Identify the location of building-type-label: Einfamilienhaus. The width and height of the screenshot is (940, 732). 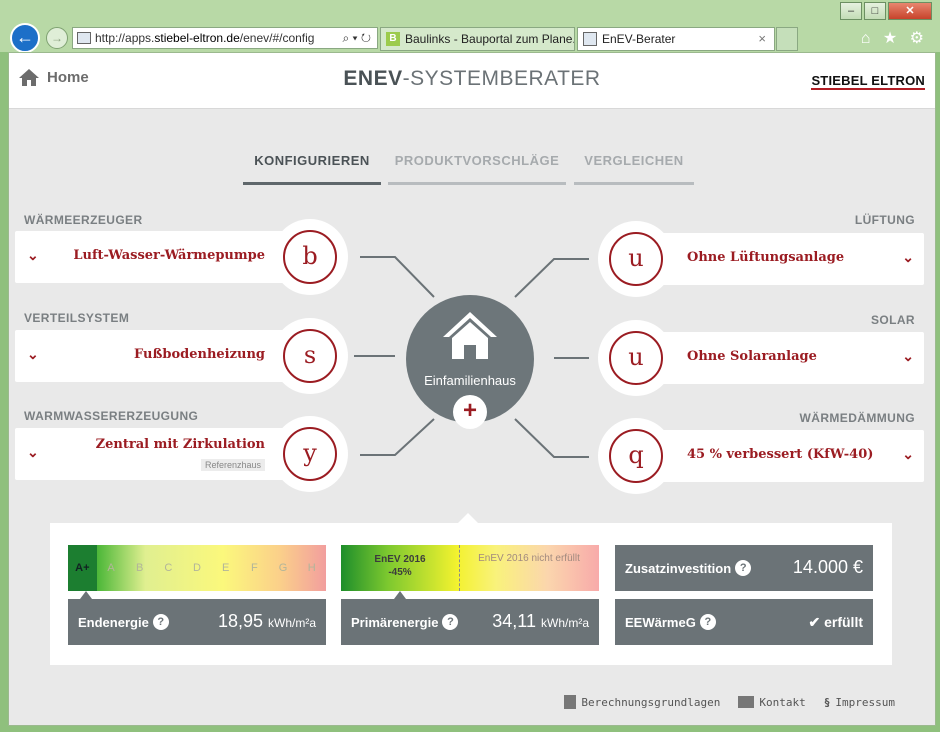
(470, 380).